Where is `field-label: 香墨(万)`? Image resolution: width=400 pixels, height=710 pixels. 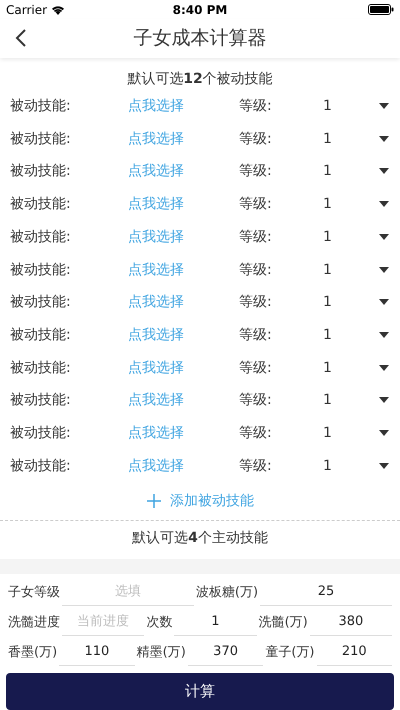
field-label: 香墨(万) is located at coordinates (33, 653).